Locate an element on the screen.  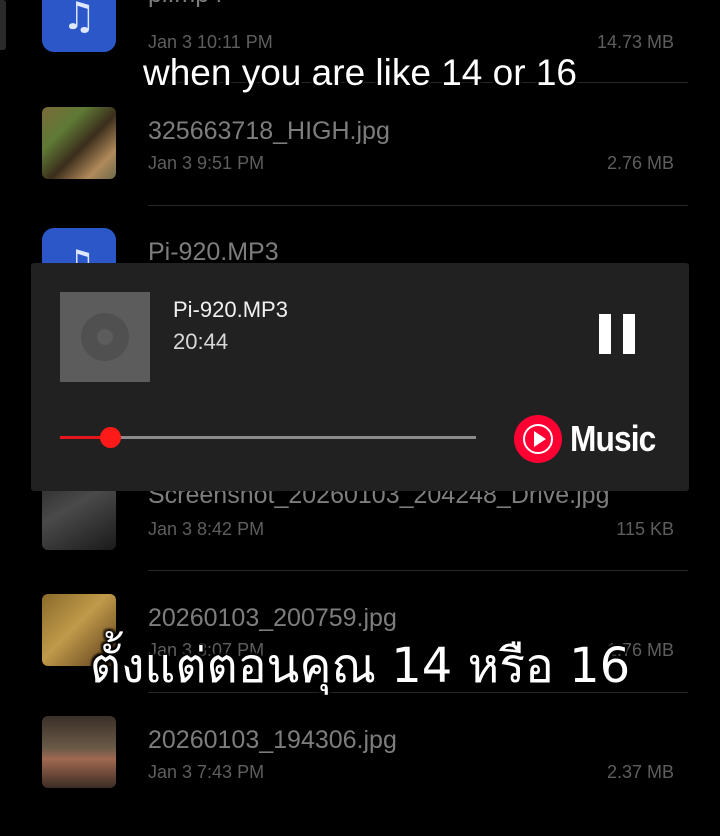
album-art is located at coordinates (105, 337).